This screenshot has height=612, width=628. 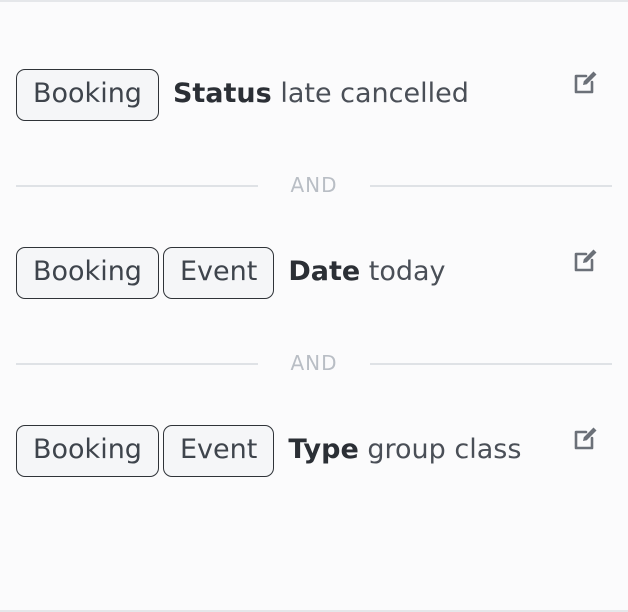 What do you see at coordinates (286, 450) in the screenshot?
I see `filter-condition: Booking Event Type group class` at bounding box center [286, 450].